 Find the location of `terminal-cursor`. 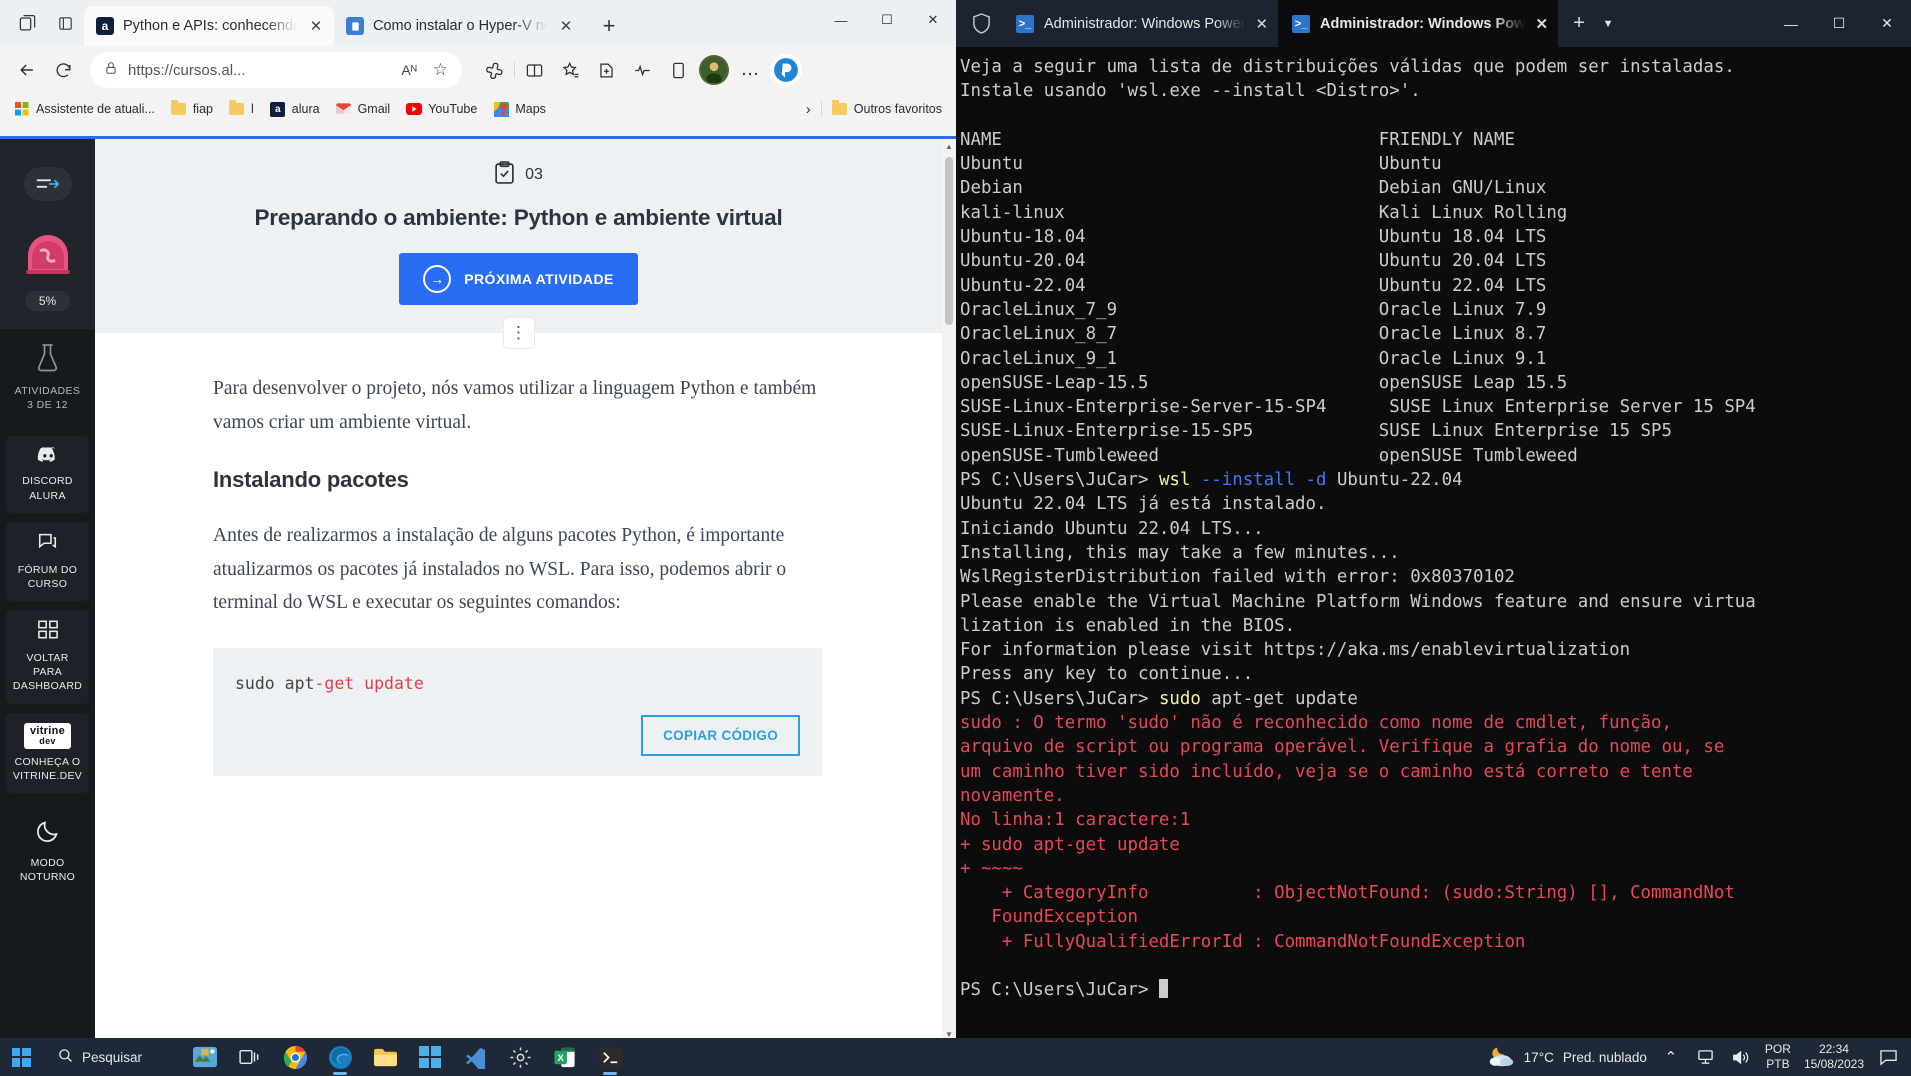

terminal-cursor is located at coordinates (1163, 989).